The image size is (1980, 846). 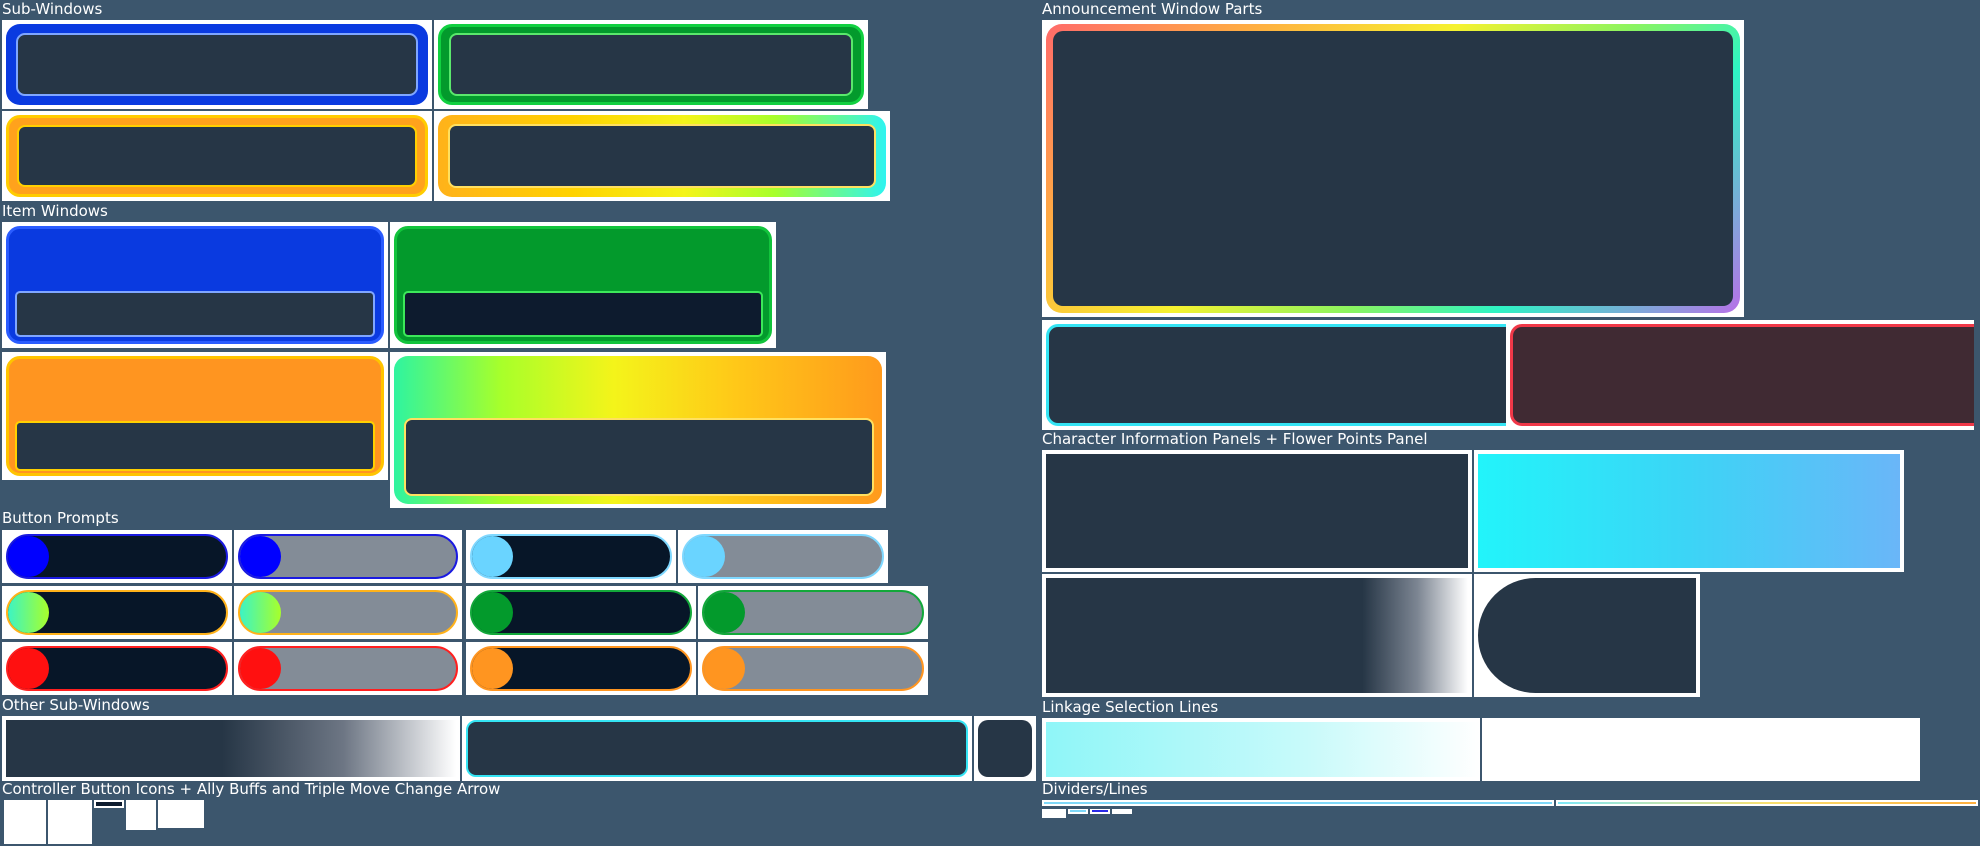 I want to click on ally-buff-bar, so click(x=109, y=804).